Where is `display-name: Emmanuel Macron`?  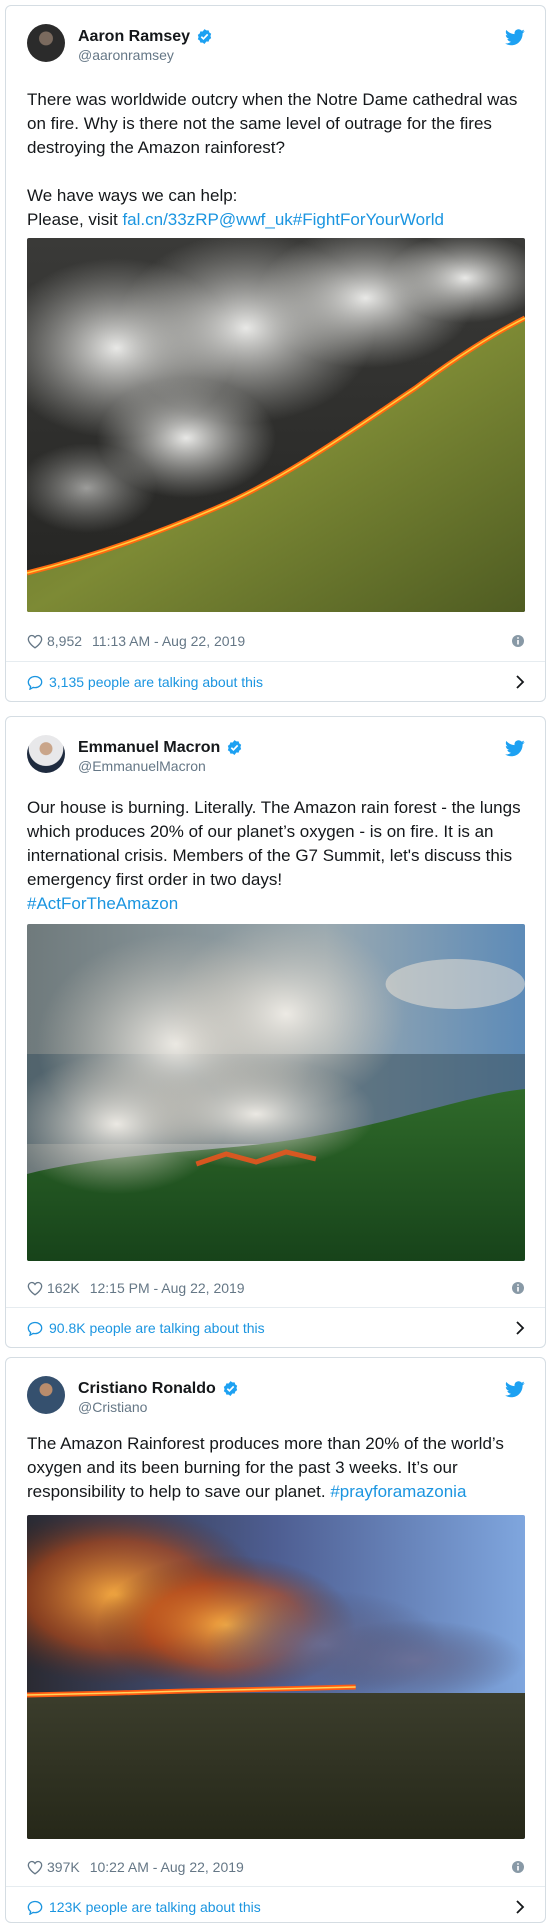 display-name: Emmanuel Macron is located at coordinates (149, 747).